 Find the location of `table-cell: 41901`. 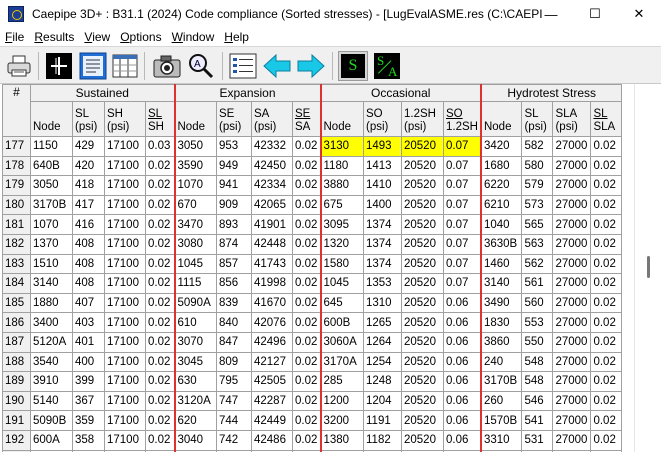

table-cell: 41901 is located at coordinates (272, 224).